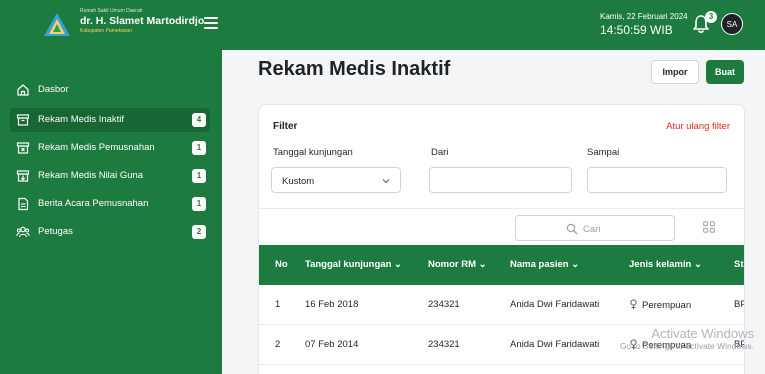  What do you see at coordinates (23, 90) in the screenshot?
I see `home-icon` at bounding box center [23, 90].